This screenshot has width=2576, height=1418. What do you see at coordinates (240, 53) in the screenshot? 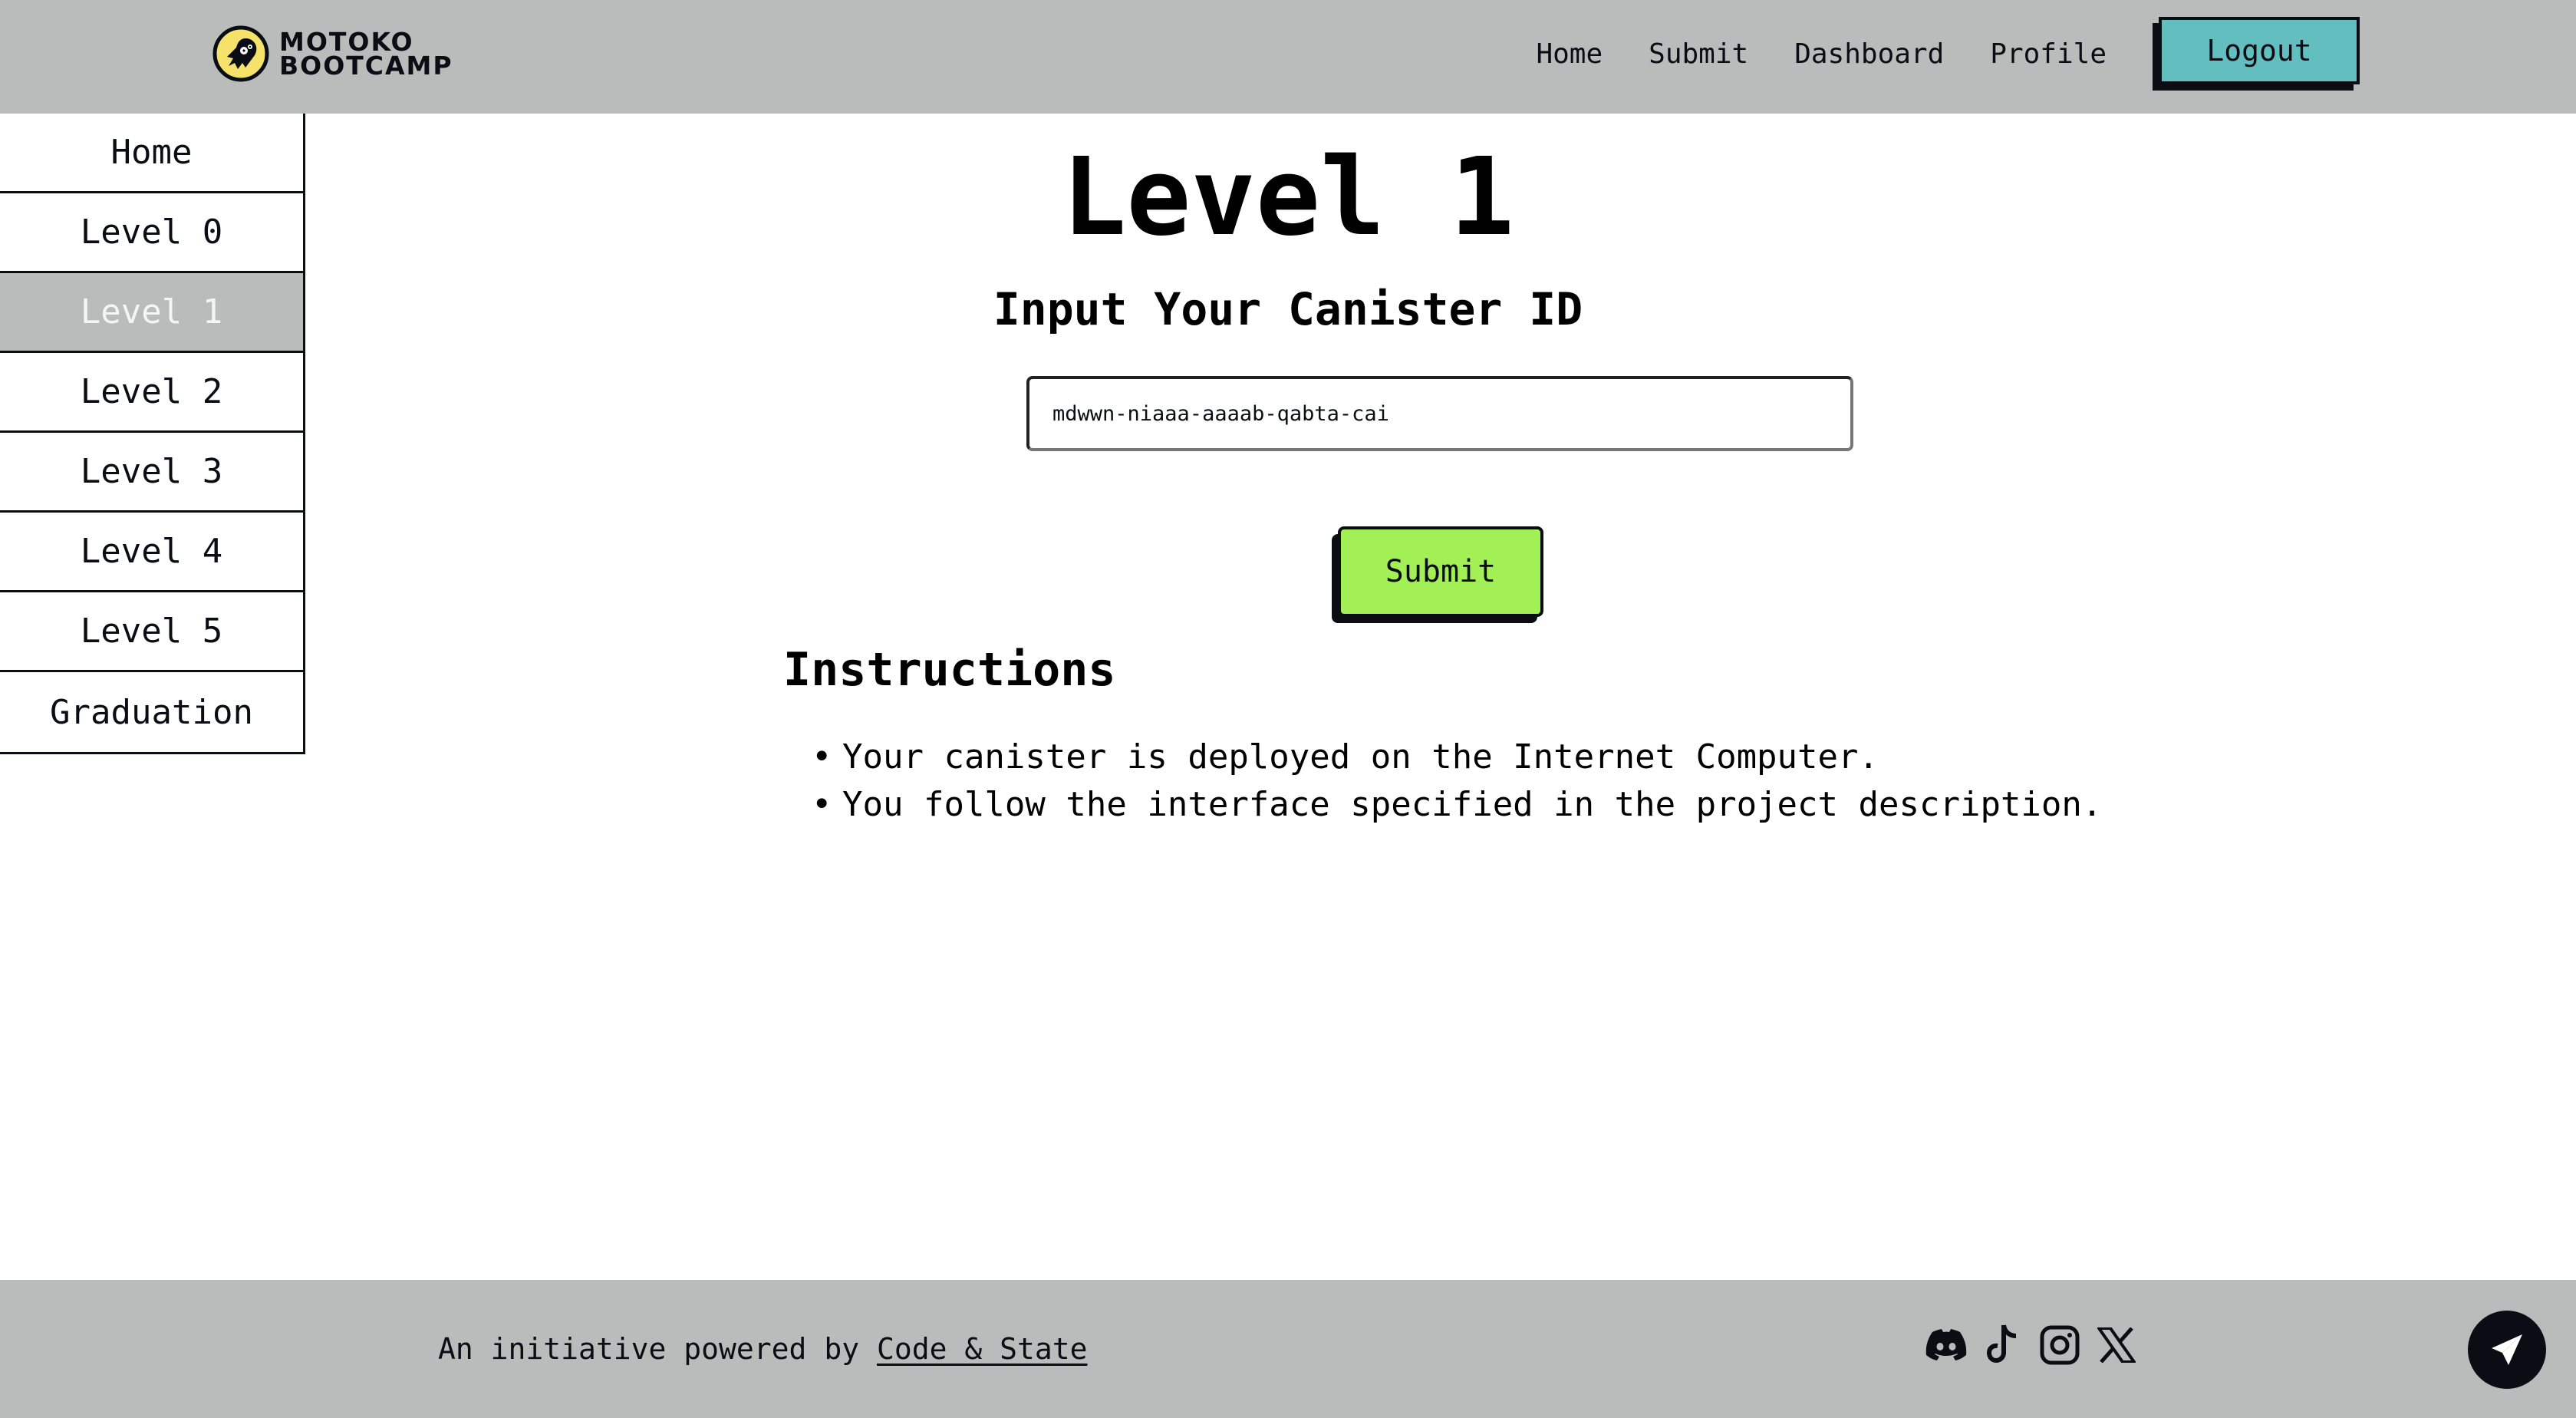
I see `ghost-logo-icon` at bounding box center [240, 53].